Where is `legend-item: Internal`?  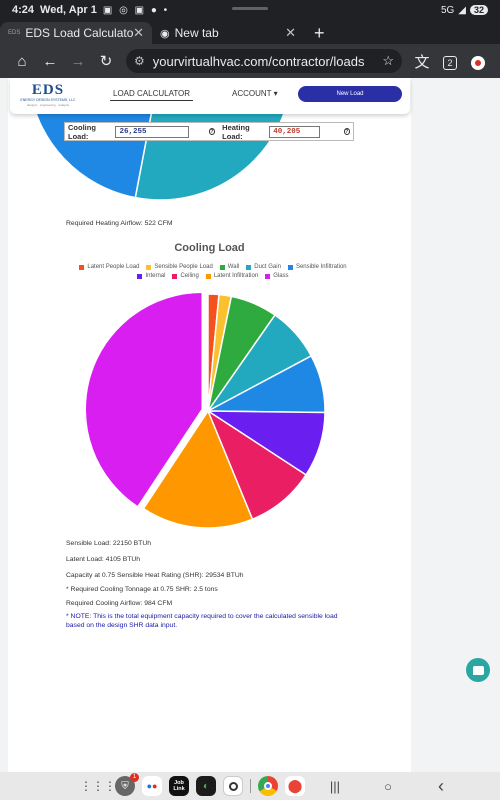
legend-item: Internal is located at coordinates (151, 276).